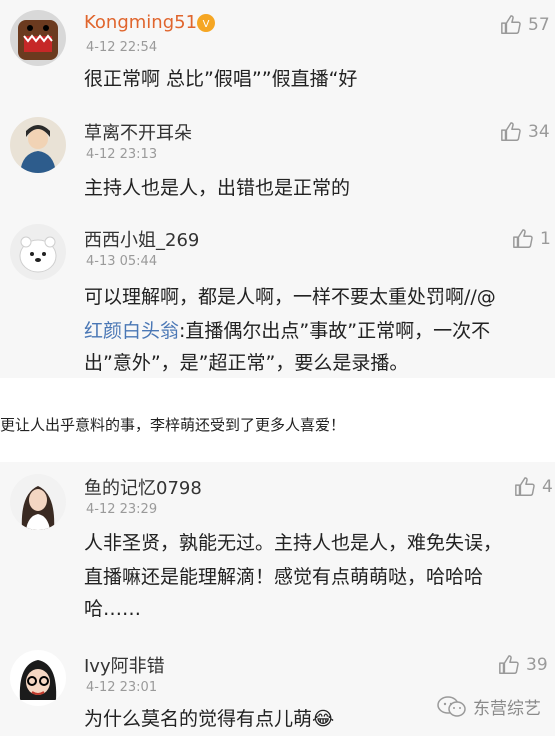  What do you see at coordinates (525, 132) in the screenshot?
I see `like-button: 34` at bounding box center [525, 132].